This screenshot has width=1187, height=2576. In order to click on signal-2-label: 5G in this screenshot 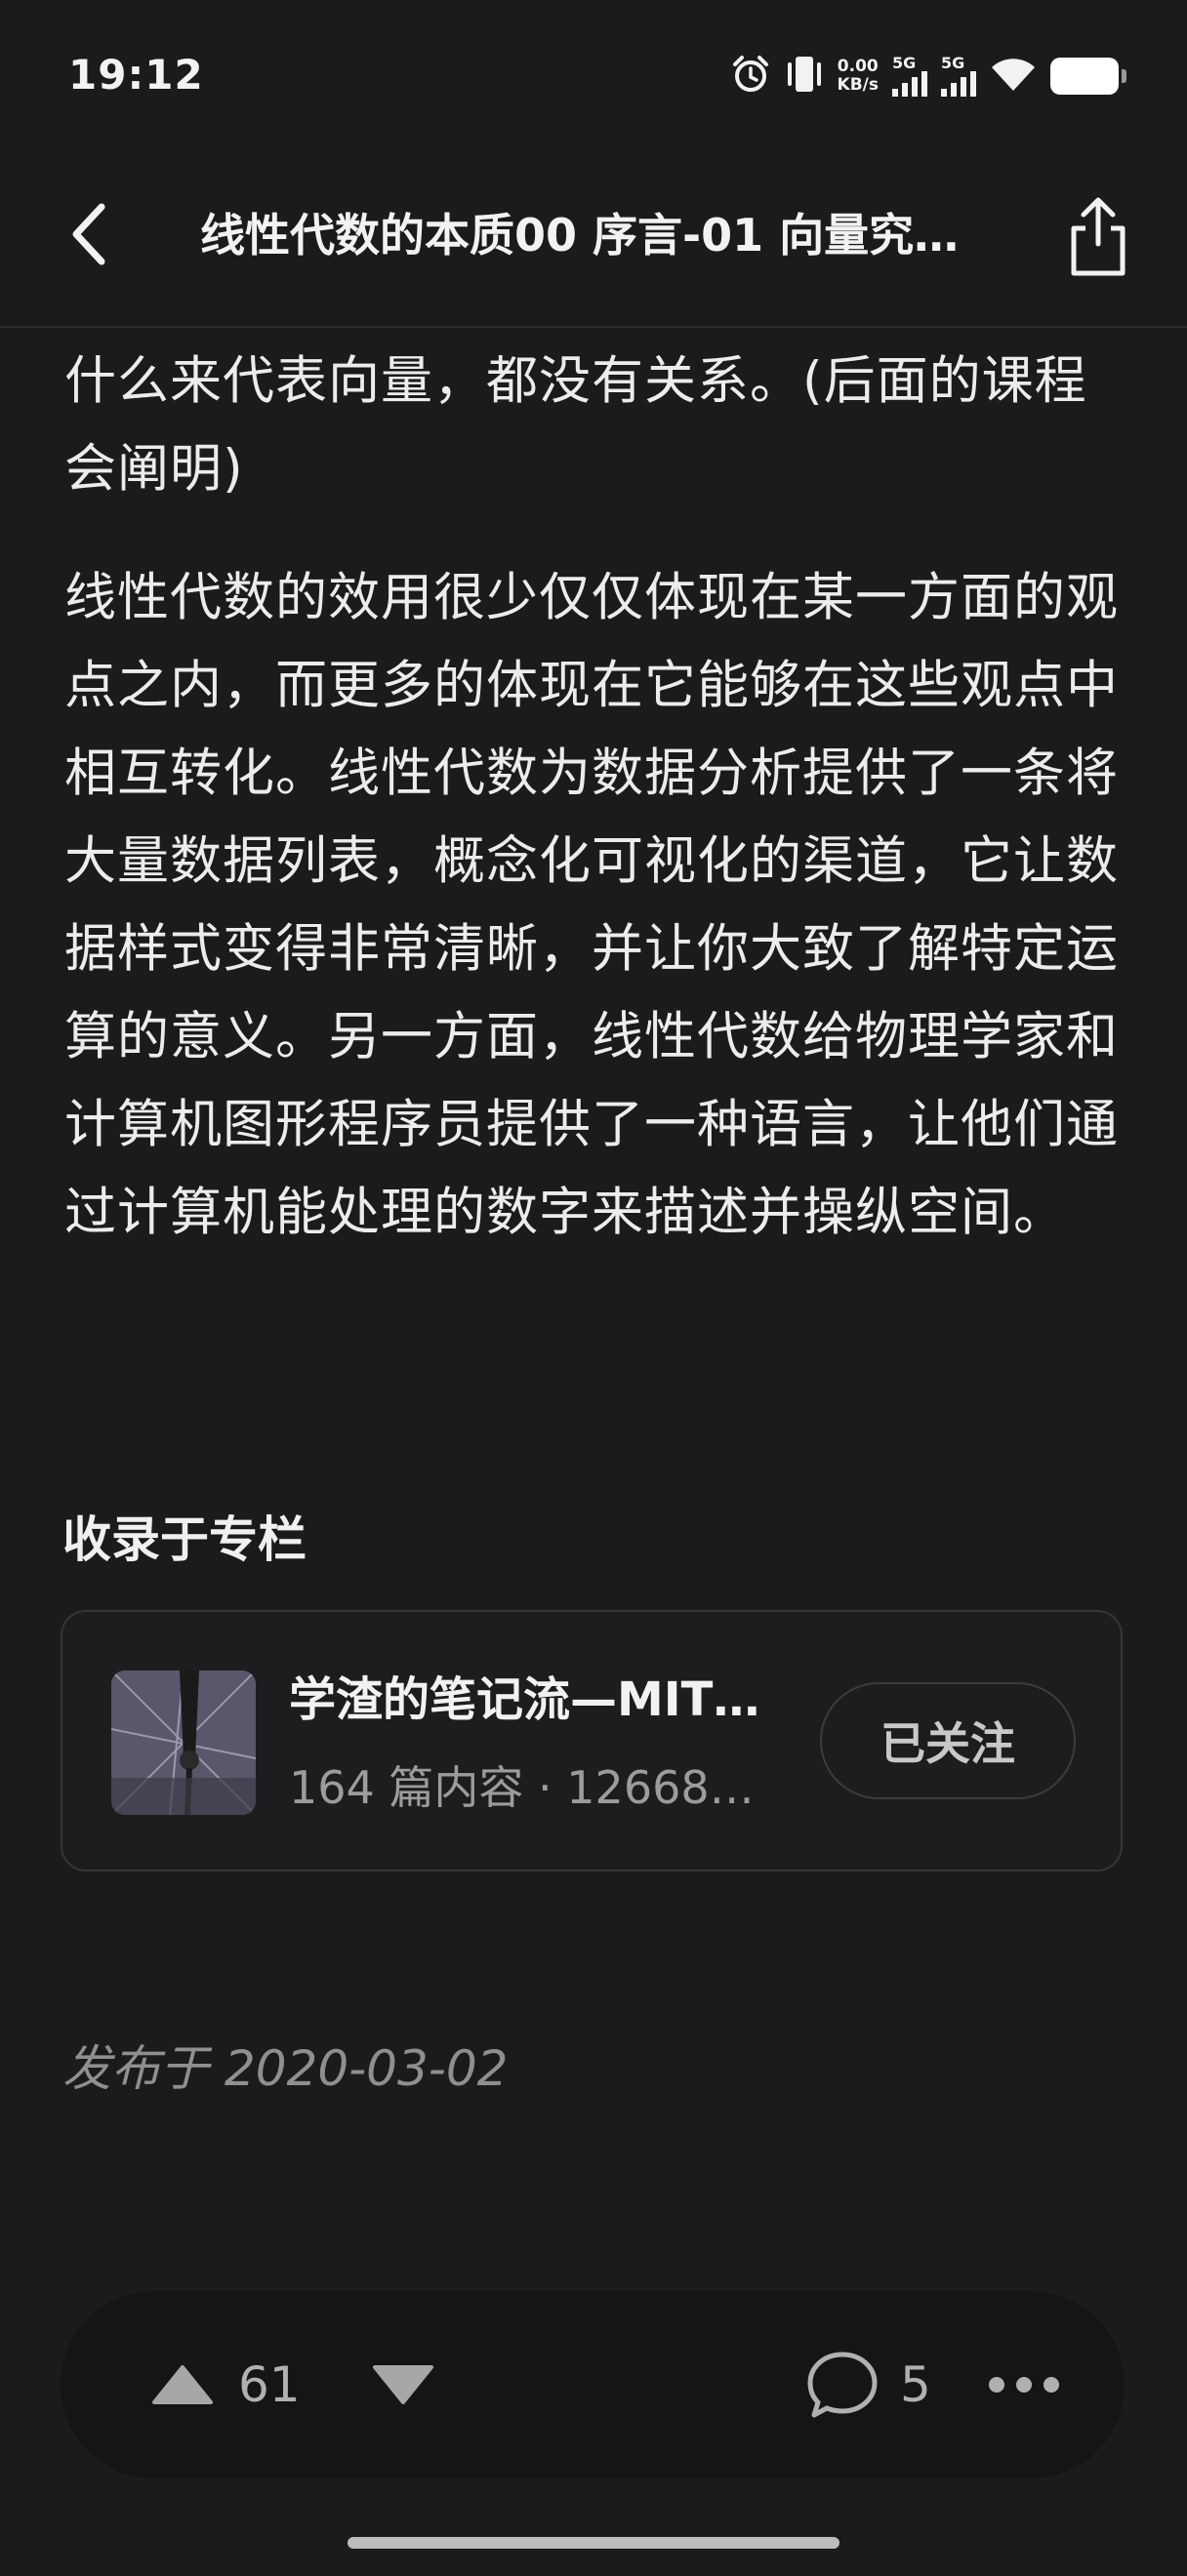, I will do `click(953, 63)`.